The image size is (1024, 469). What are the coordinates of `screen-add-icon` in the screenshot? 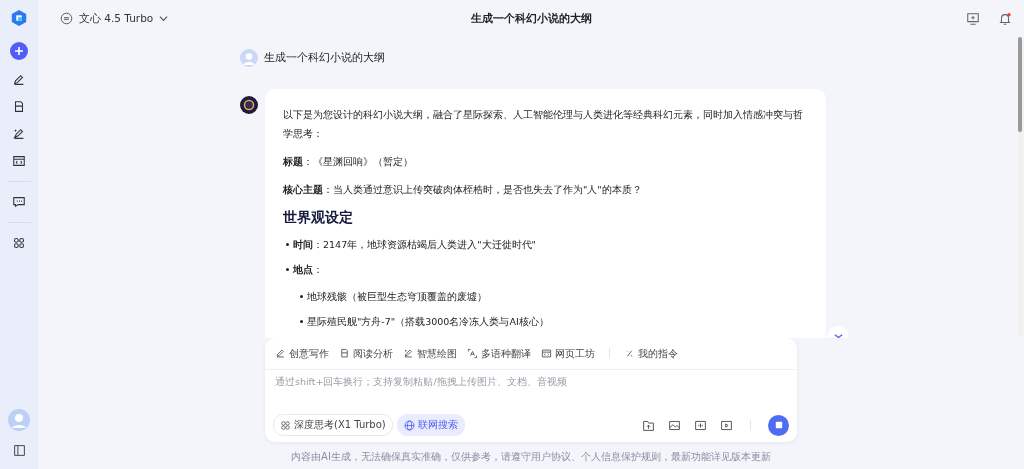 It's located at (973, 18).